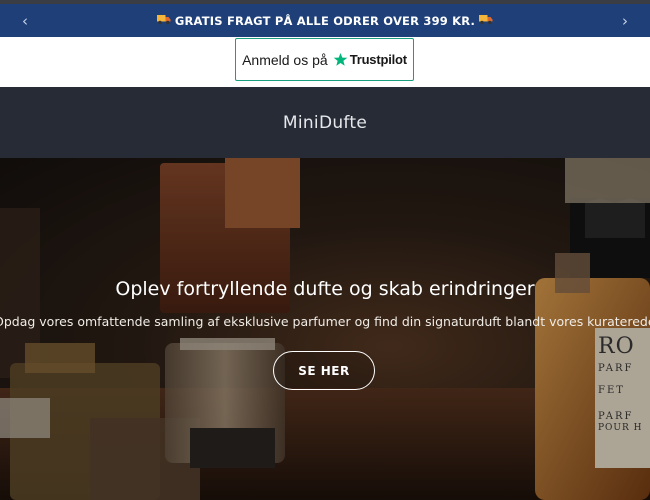 This screenshot has height=500, width=650. I want to click on announcement-text: GRATIS FRAGT PÅ ALLE ODRER OVER 399 KR., so click(325, 20).